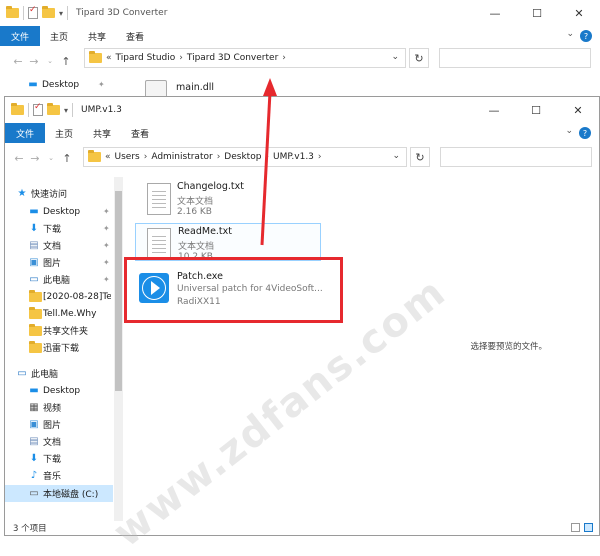 This screenshot has height=556, width=600. I want to click on scrollbar-thumb, so click(118, 291).